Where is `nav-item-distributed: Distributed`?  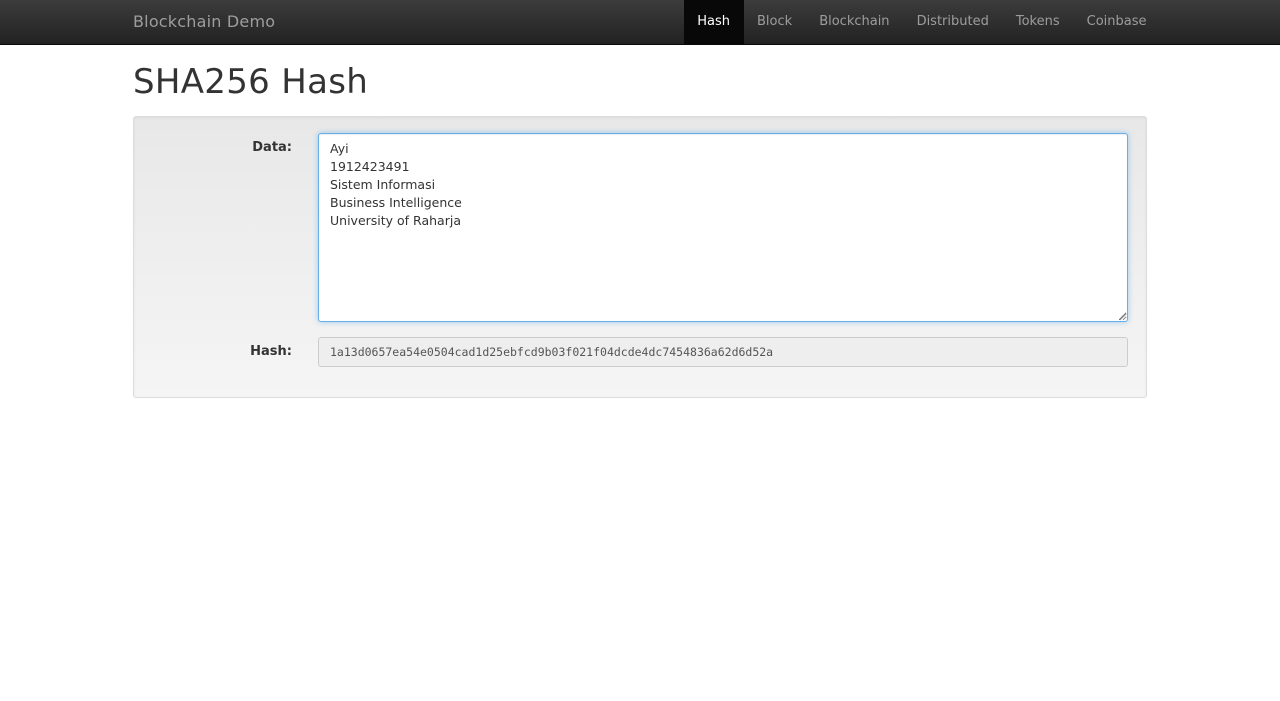
nav-item-distributed: Distributed is located at coordinates (952, 22).